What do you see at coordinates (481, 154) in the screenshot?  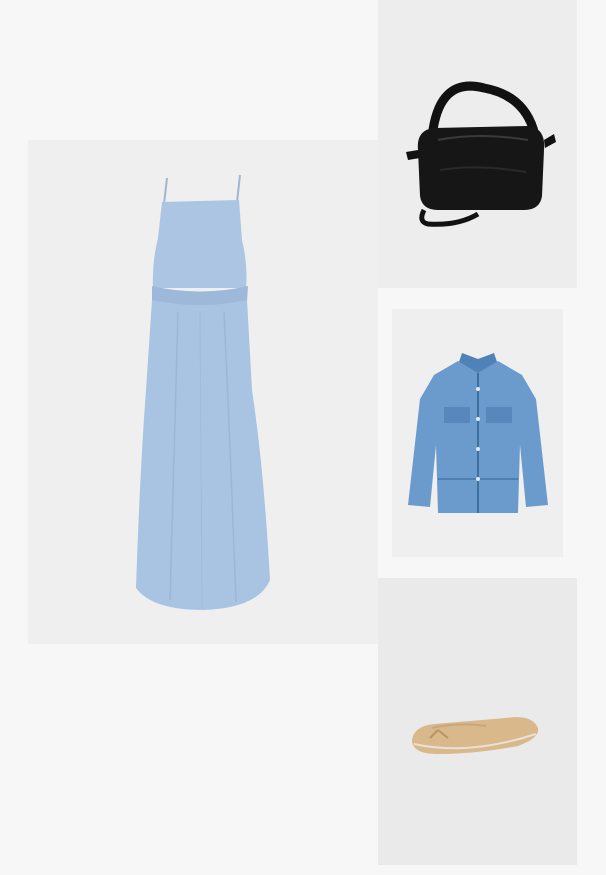 I see `handbag-icon` at bounding box center [481, 154].